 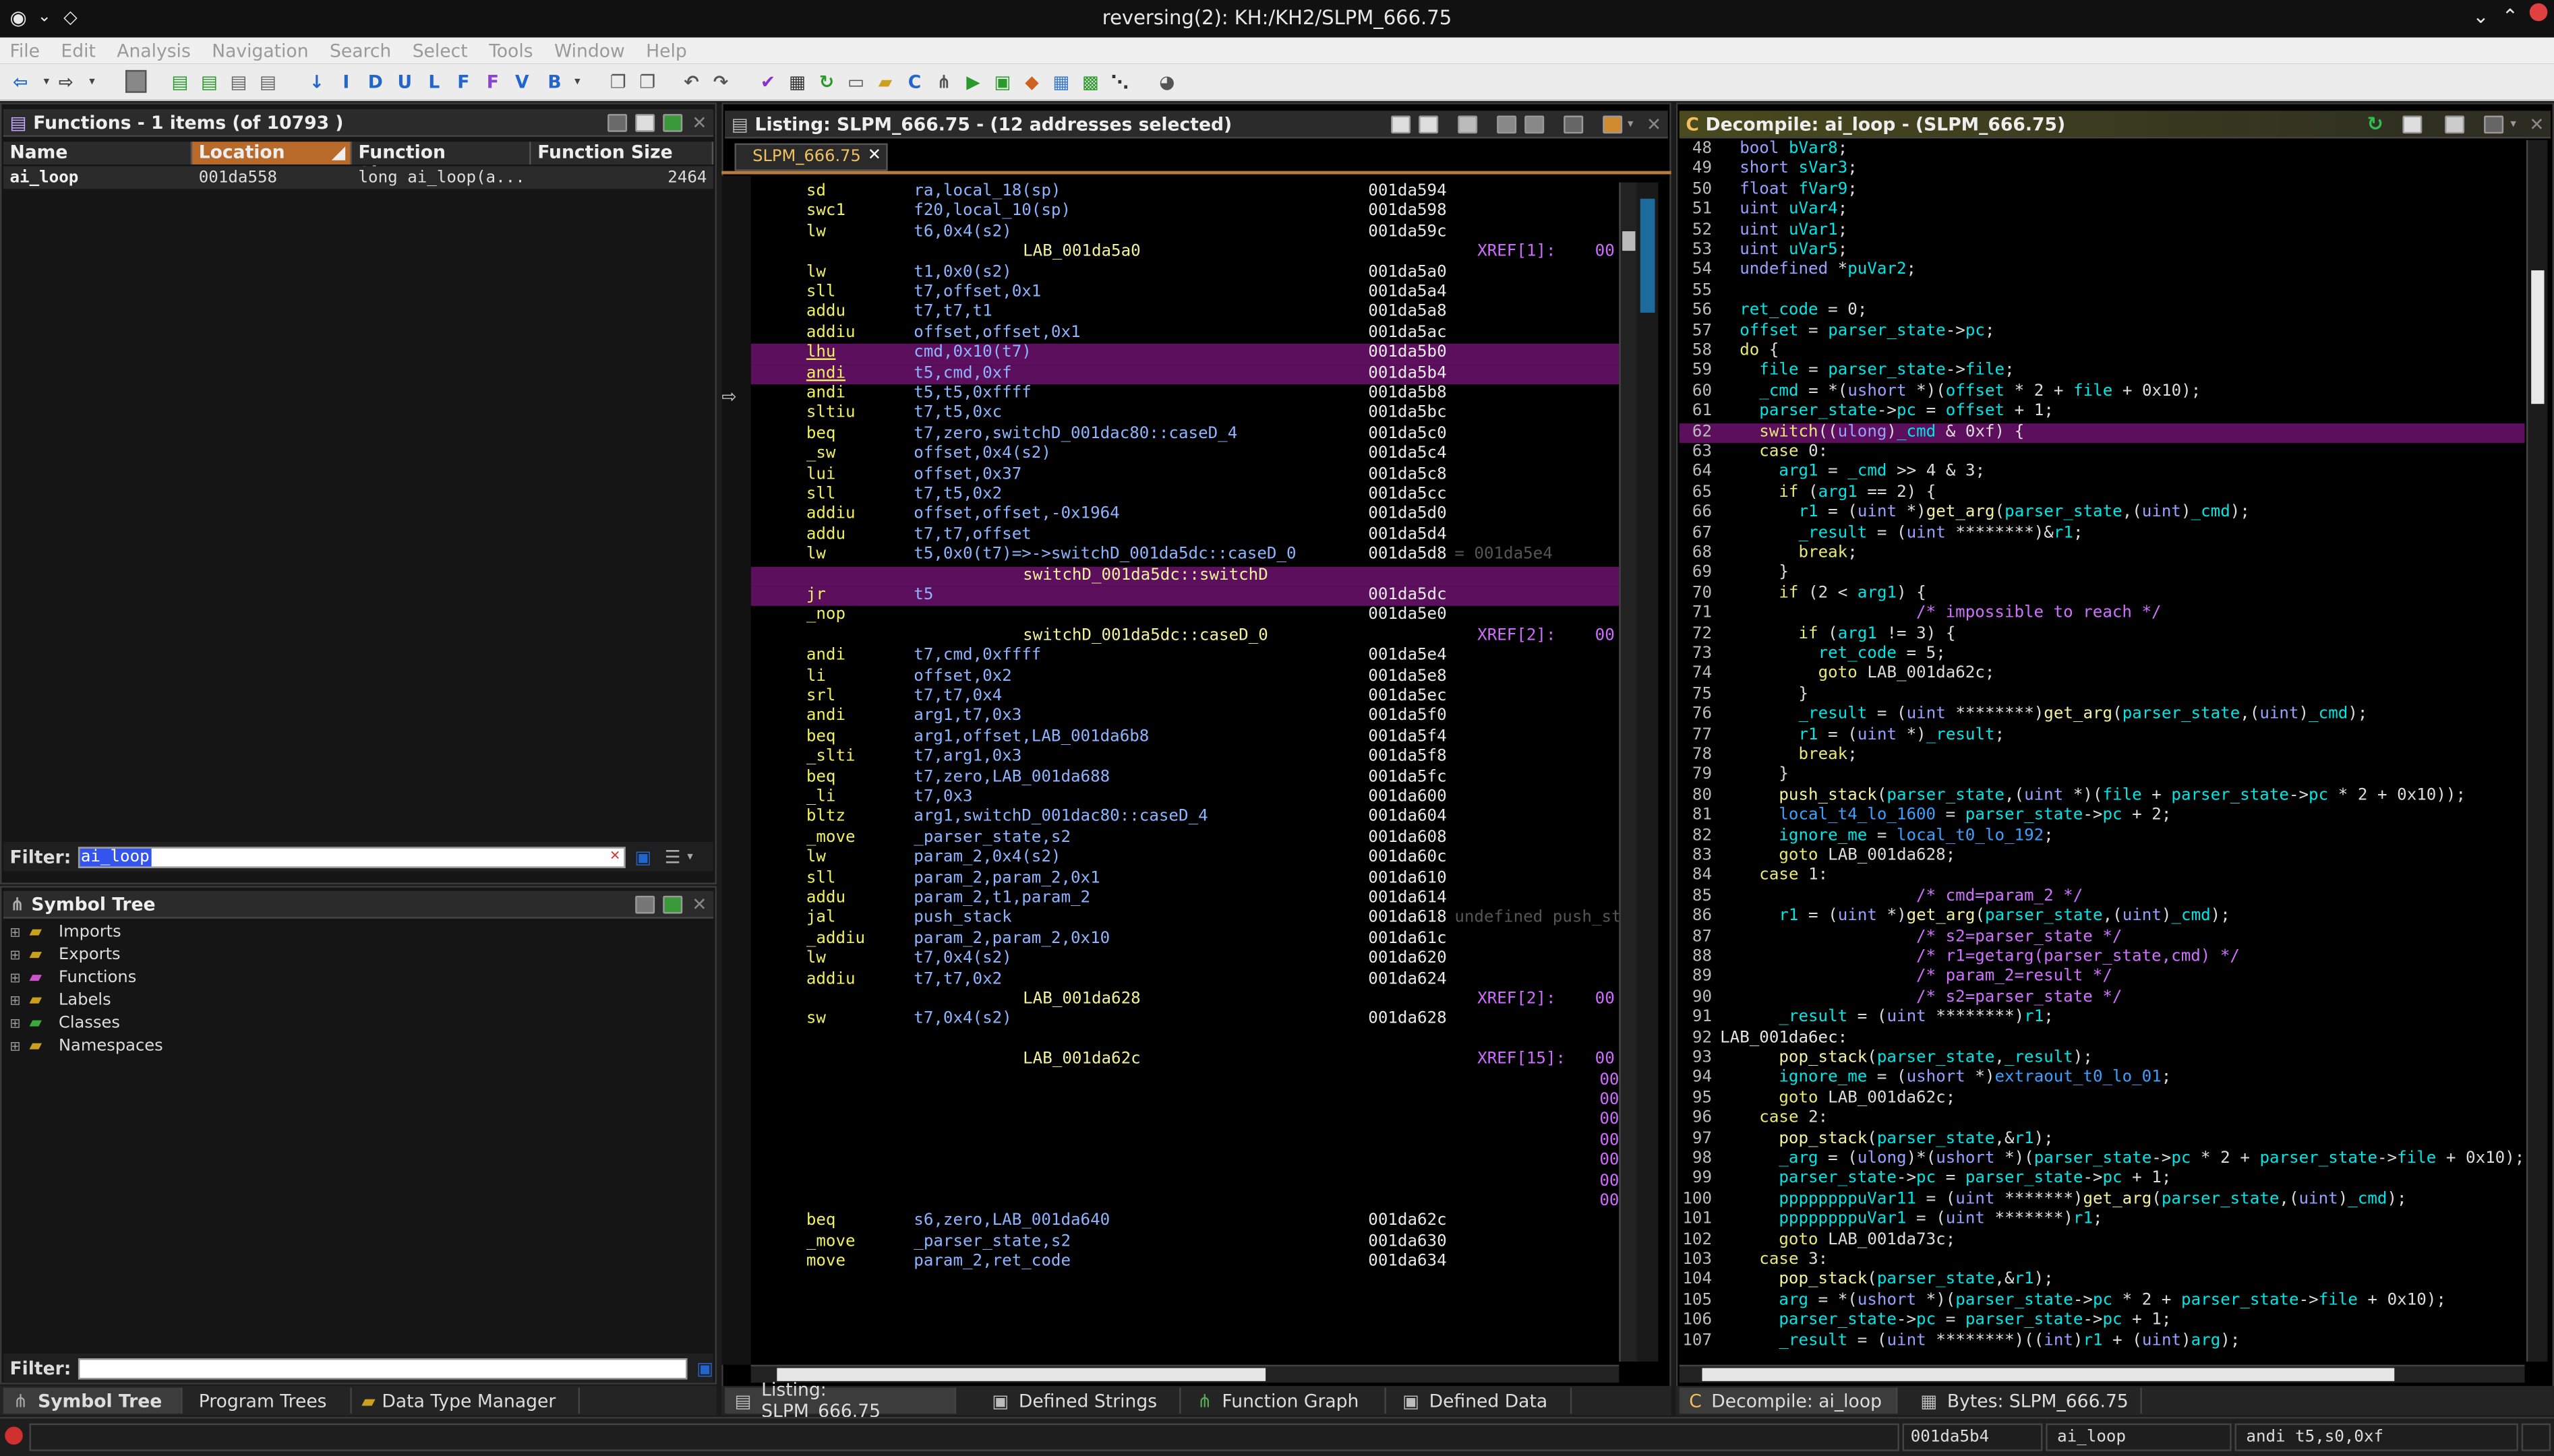 What do you see at coordinates (1081, 1400) in the screenshot?
I see `tab-defined-strings: ▣ Defined Strings` at bounding box center [1081, 1400].